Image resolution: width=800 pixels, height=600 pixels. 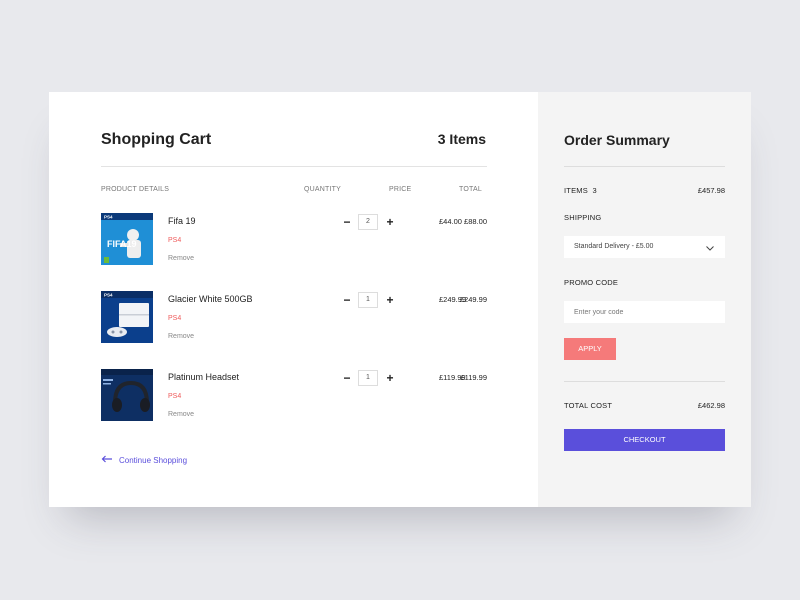 I want to click on arrow-left-icon, so click(x=107, y=460).